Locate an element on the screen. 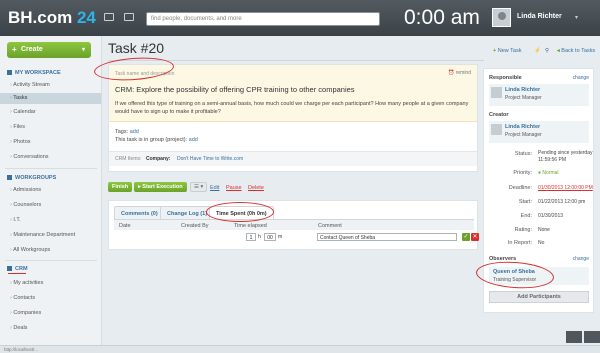  clock: 0:00 am is located at coordinates (442, 17).